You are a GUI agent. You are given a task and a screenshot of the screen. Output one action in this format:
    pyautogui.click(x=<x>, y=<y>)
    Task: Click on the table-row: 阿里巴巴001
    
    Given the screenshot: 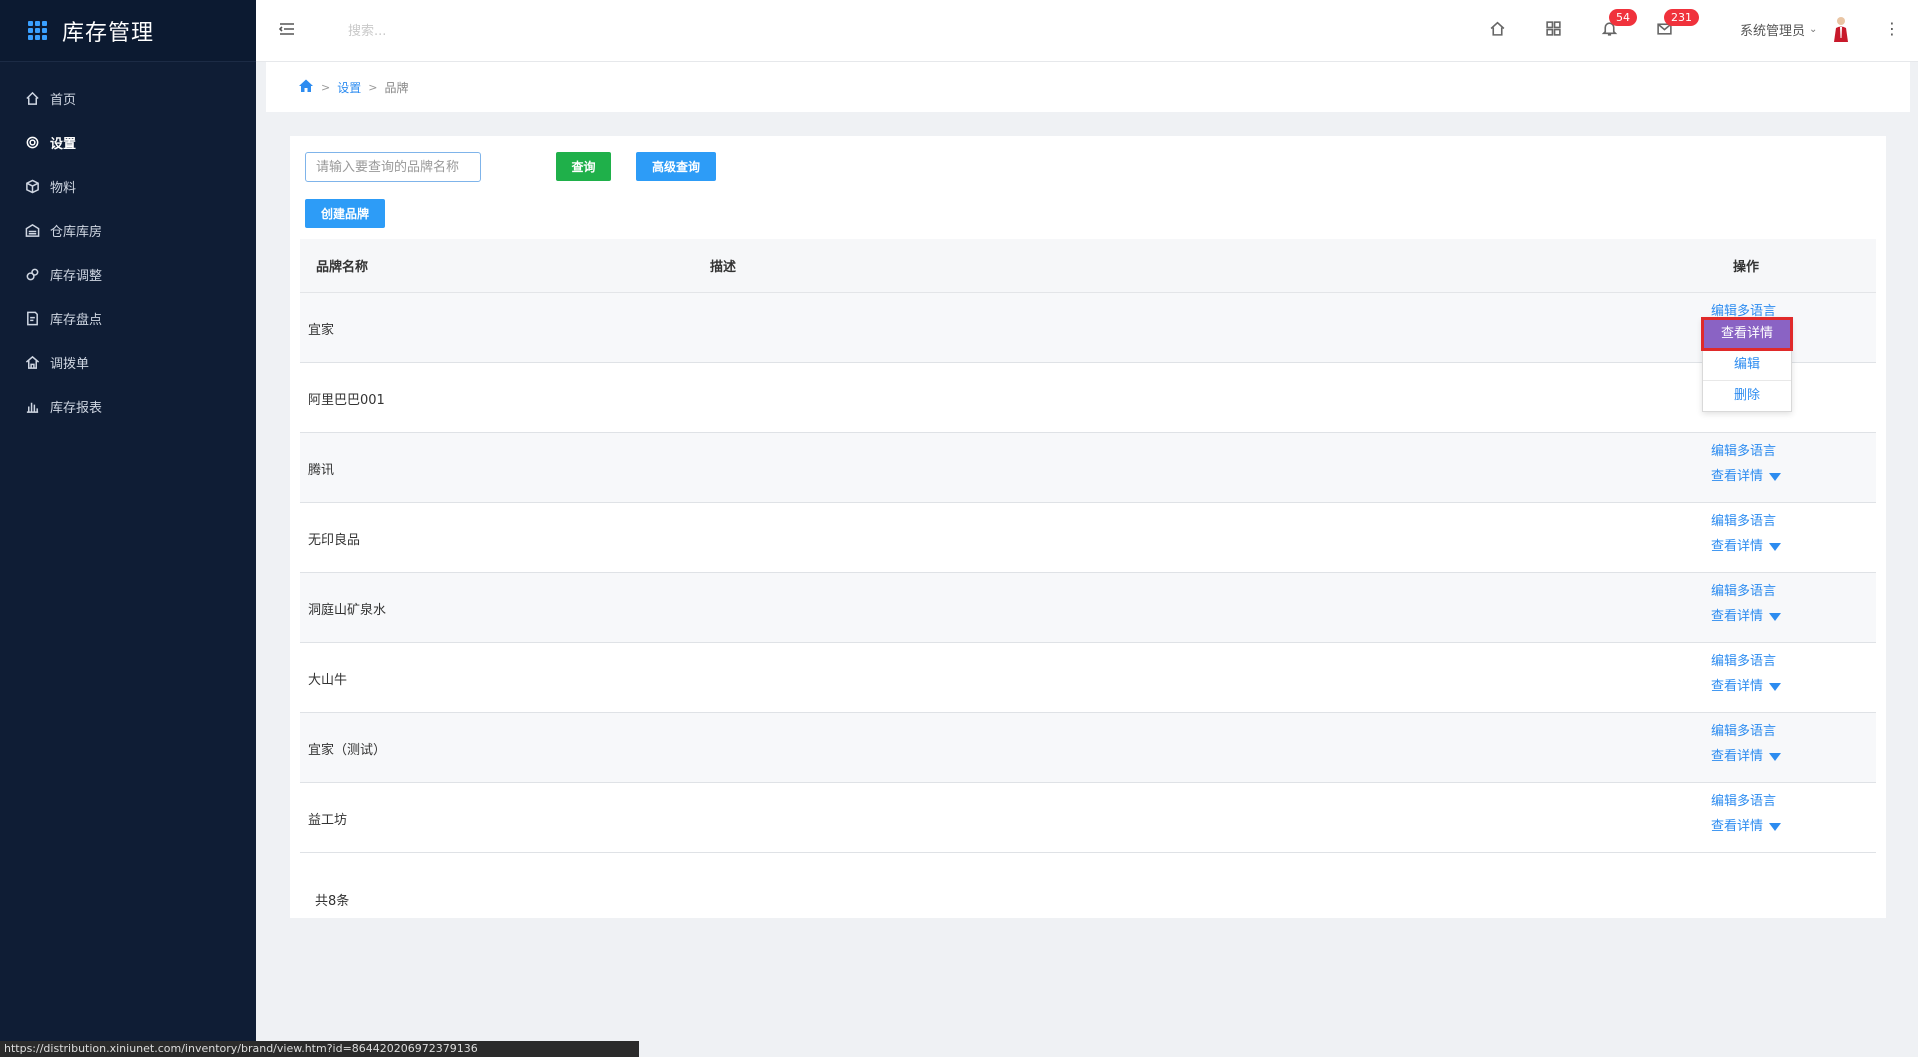 What is the action you would take?
    pyautogui.click(x=1088, y=398)
    